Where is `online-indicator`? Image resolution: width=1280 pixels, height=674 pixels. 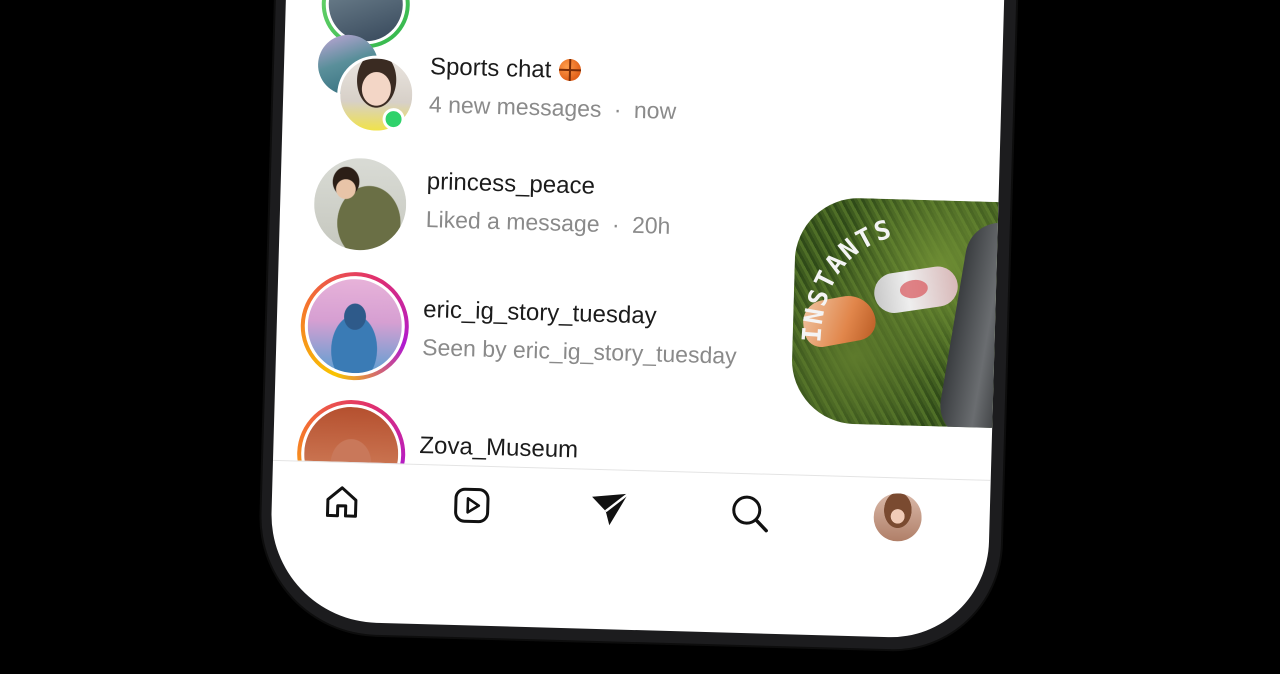 online-indicator is located at coordinates (393, 119).